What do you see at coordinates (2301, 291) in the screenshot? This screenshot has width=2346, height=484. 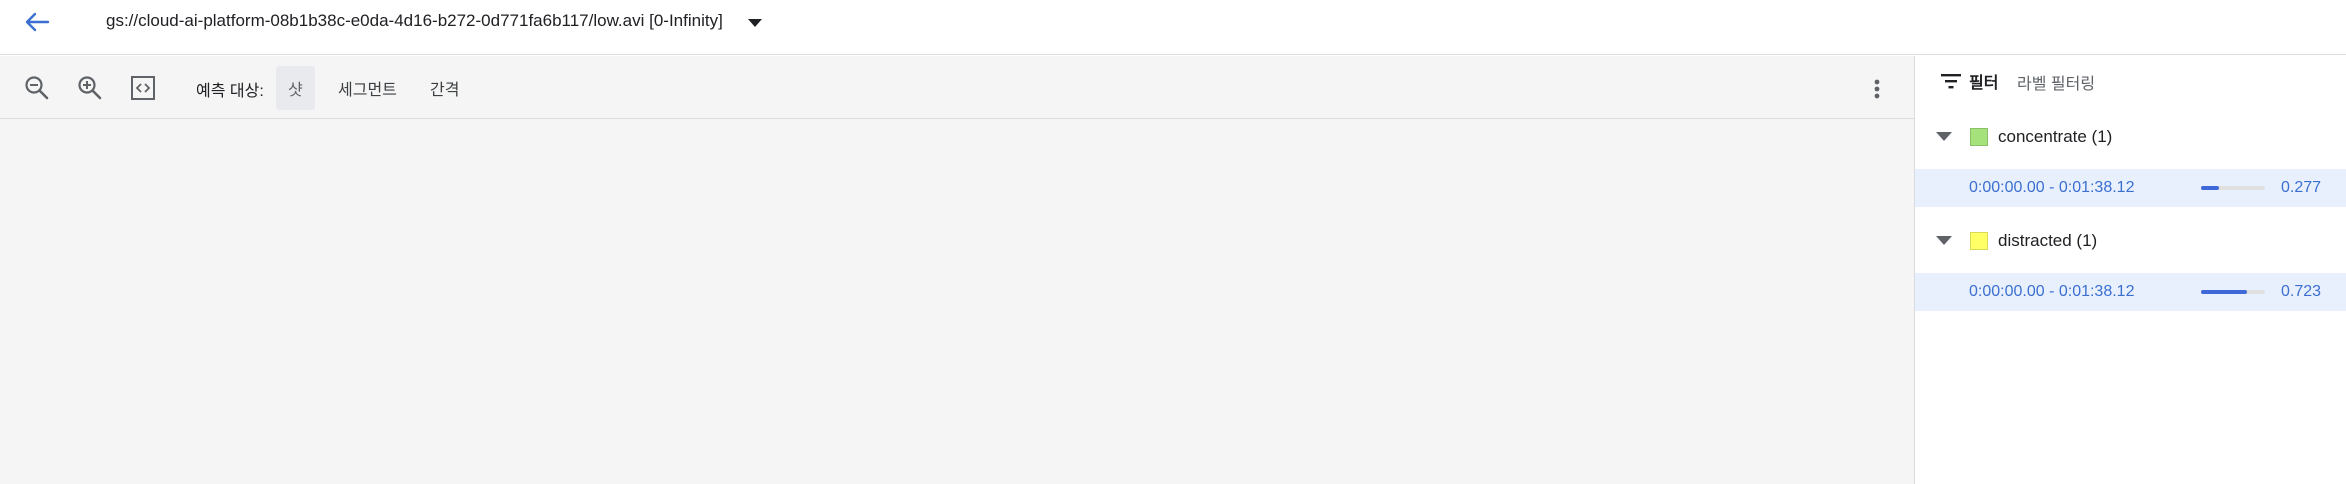 I see `confidence-score: 0.723` at bounding box center [2301, 291].